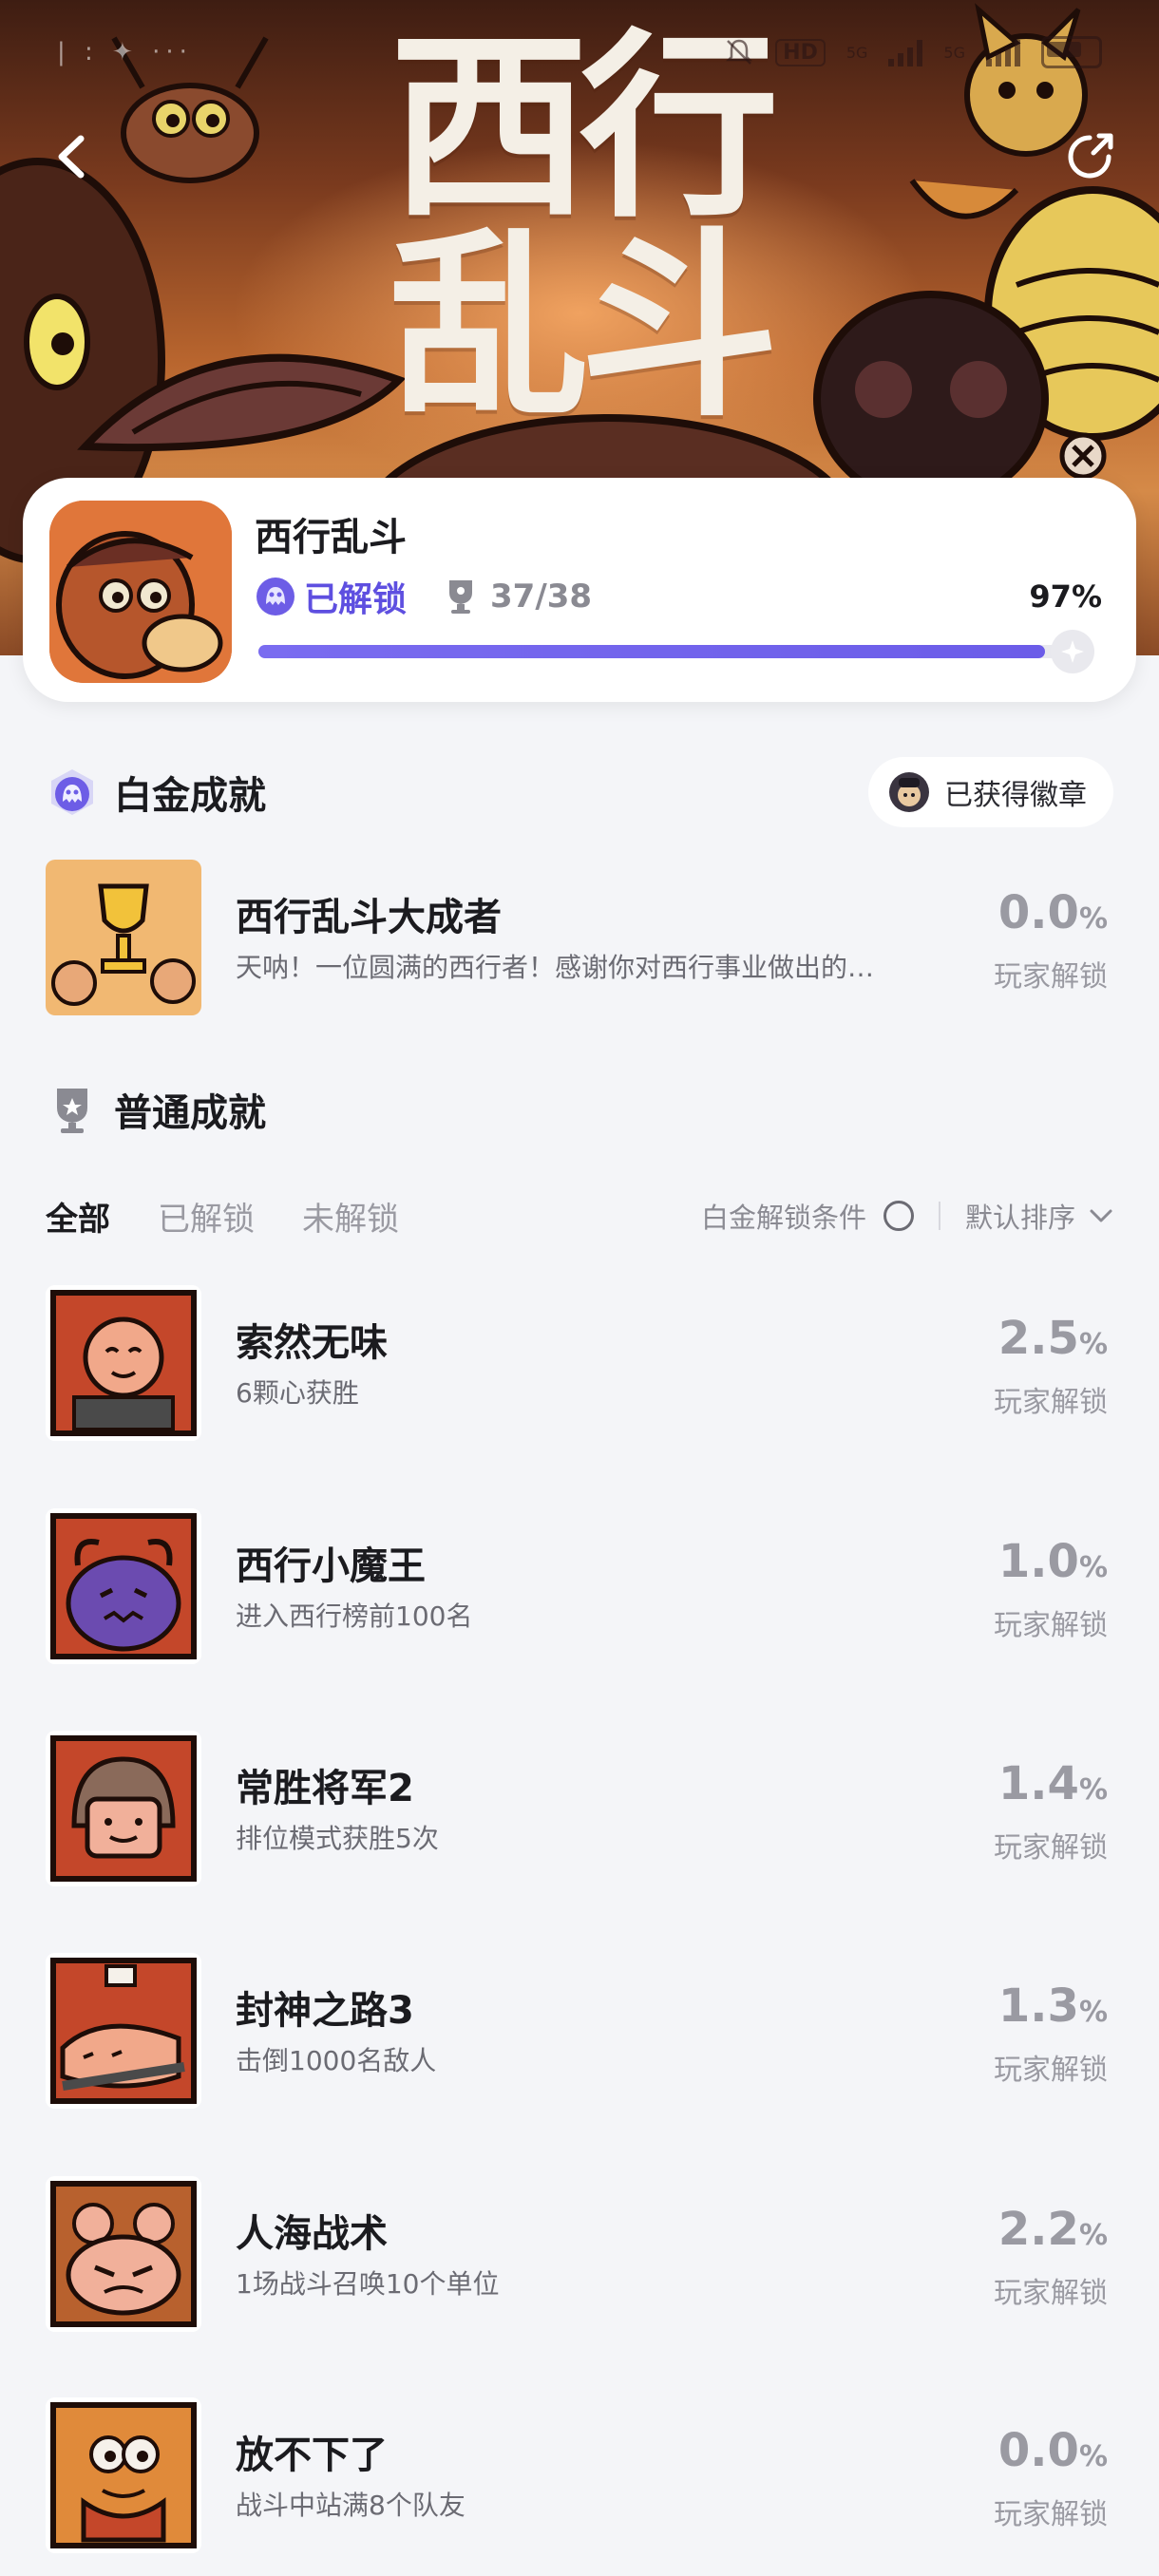  What do you see at coordinates (579, 2257) in the screenshot?
I see `achievement-row: 人海战术 1场战斗召唤10个单位 2.2% 玩家解锁` at bounding box center [579, 2257].